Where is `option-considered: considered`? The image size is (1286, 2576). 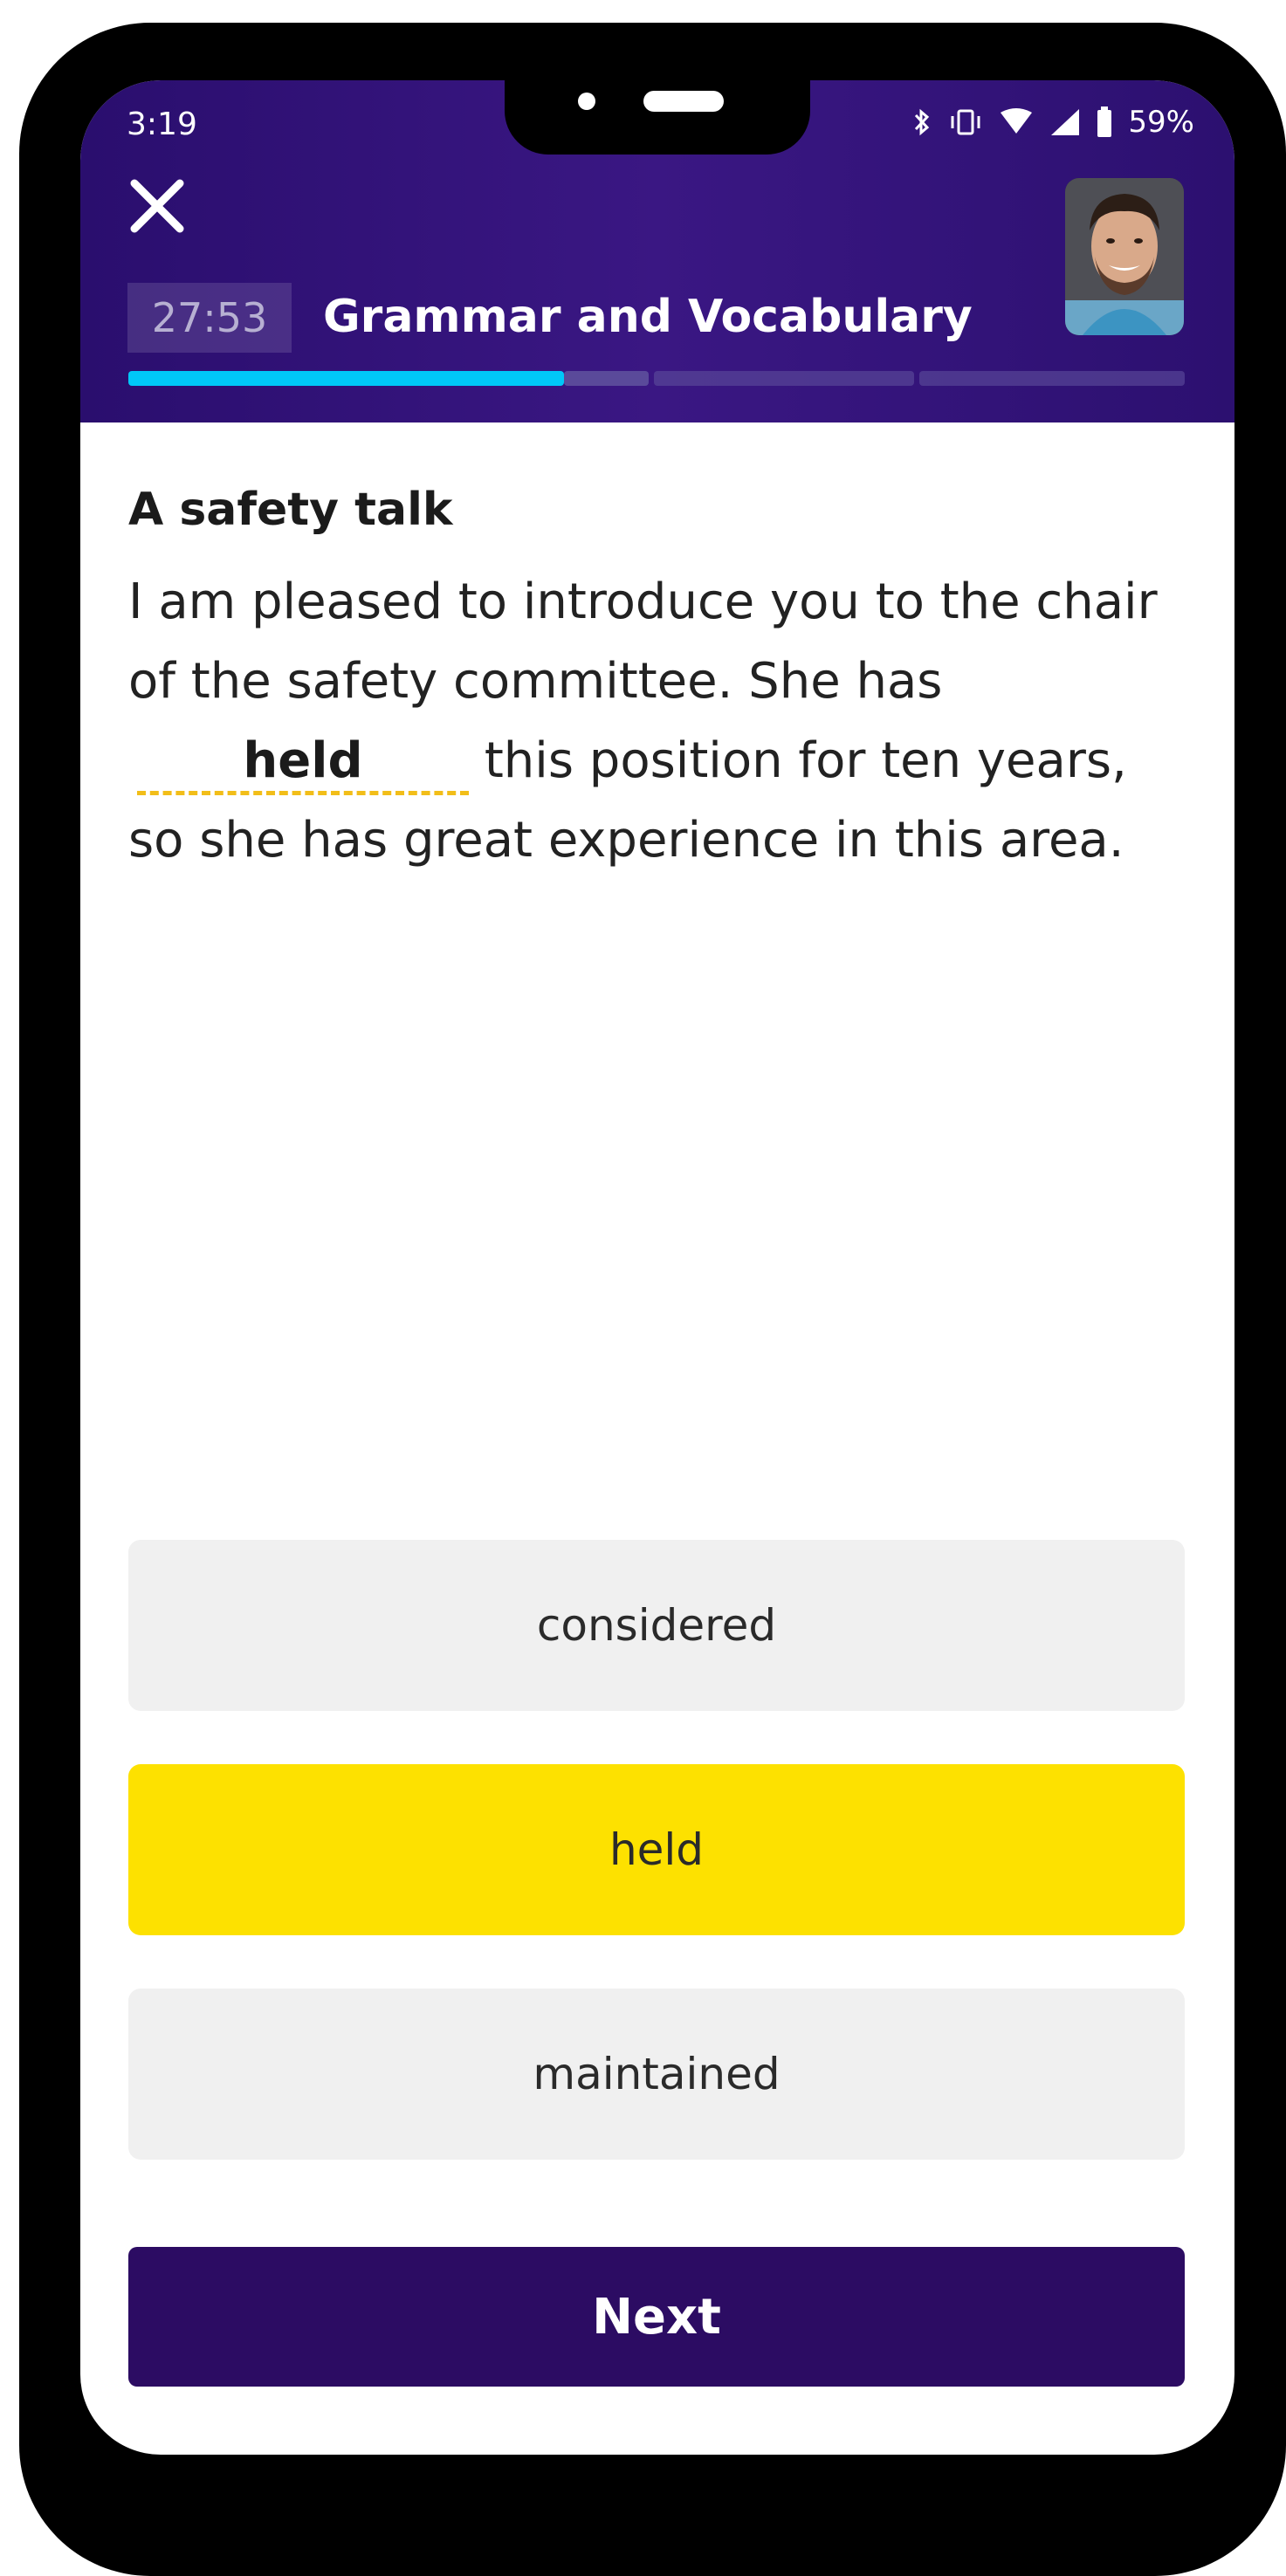 option-considered: considered is located at coordinates (656, 1625).